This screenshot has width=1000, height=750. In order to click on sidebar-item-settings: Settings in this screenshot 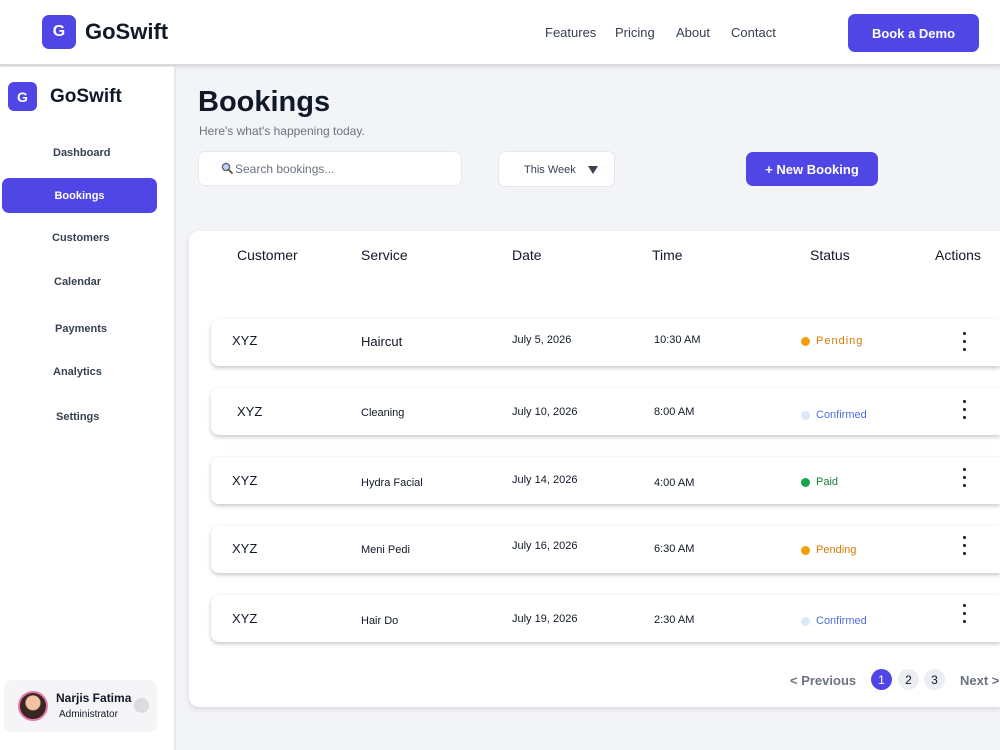, I will do `click(77, 417)`.